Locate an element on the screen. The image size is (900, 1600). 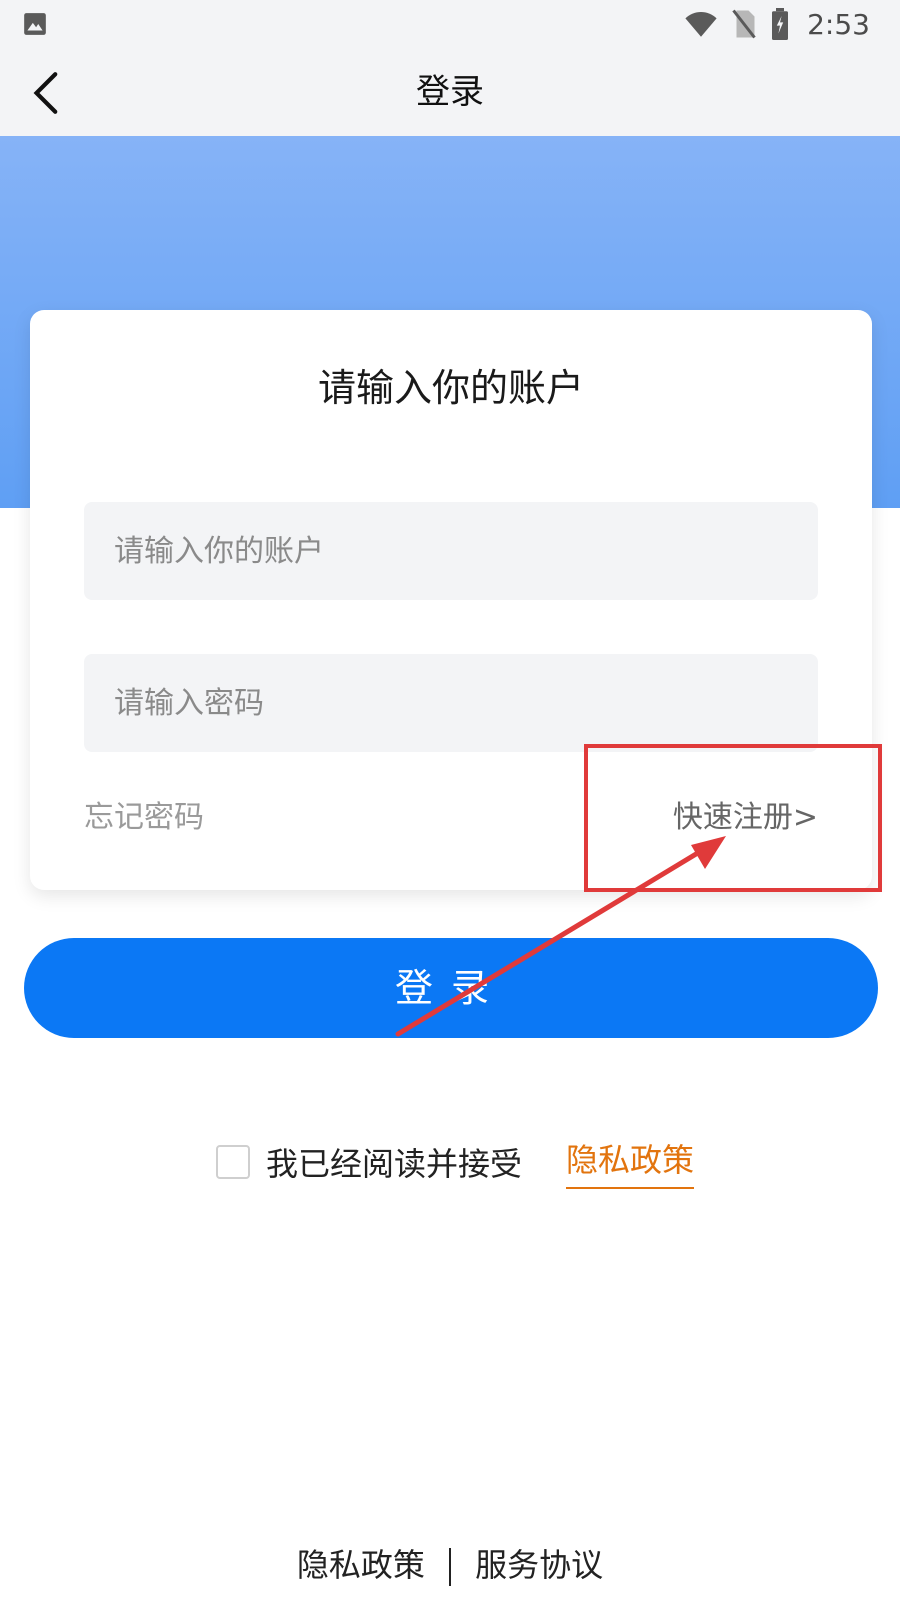
forgot-password-link: 忘记密码 is located at coordinates (144, 818).